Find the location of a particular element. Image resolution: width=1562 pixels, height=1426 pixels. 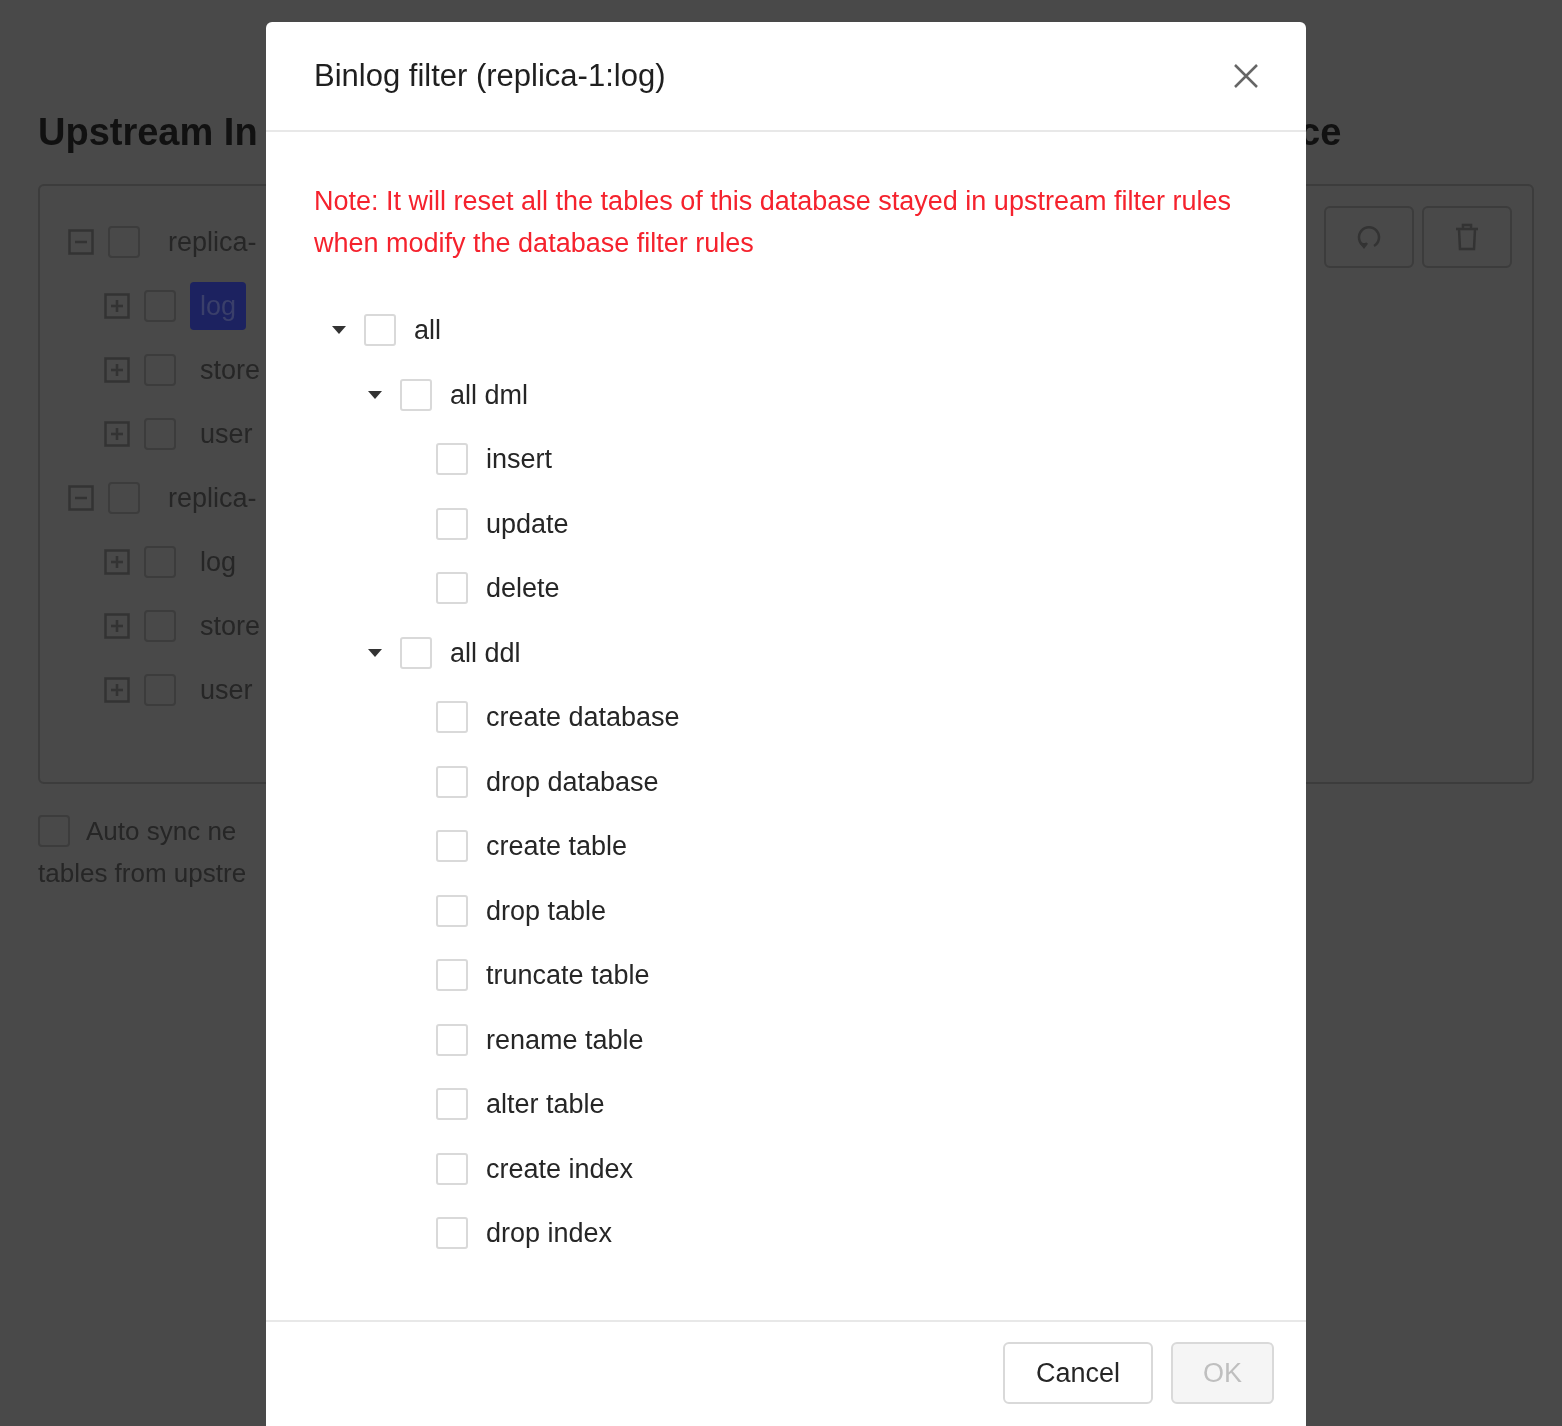

tree-item-label: create table is located at coordinates (557, 846).